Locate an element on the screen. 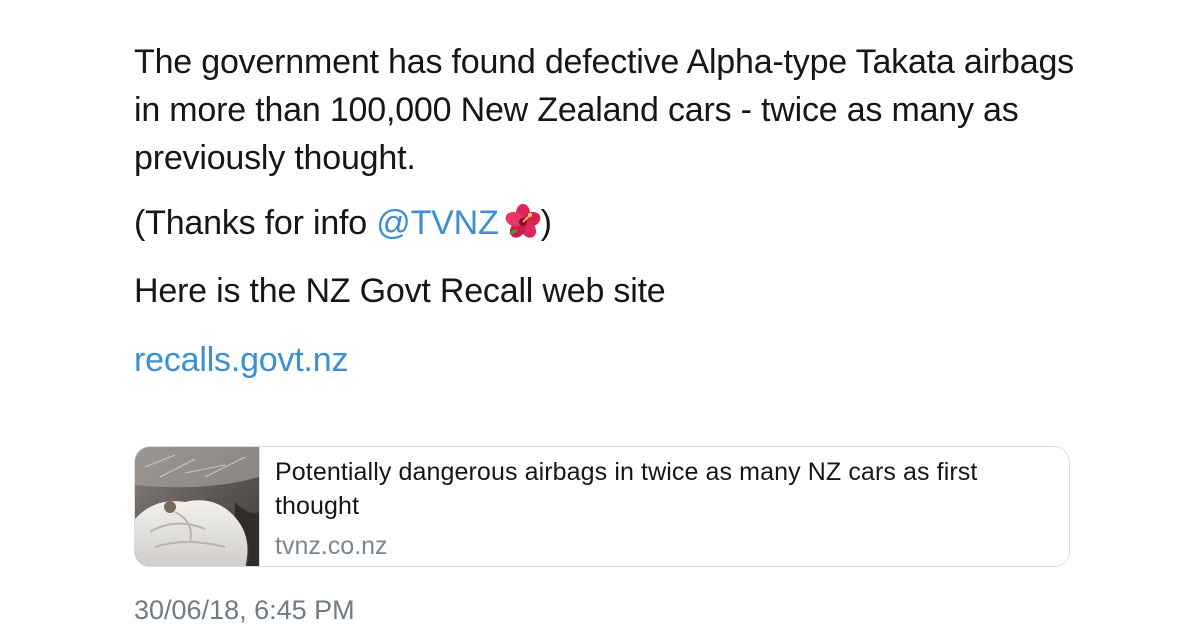 The height and width of the screenshot is (643, 1200). recall-site-line: Here is the NZ Govt Recall web site is located at coordinates (400, 291).